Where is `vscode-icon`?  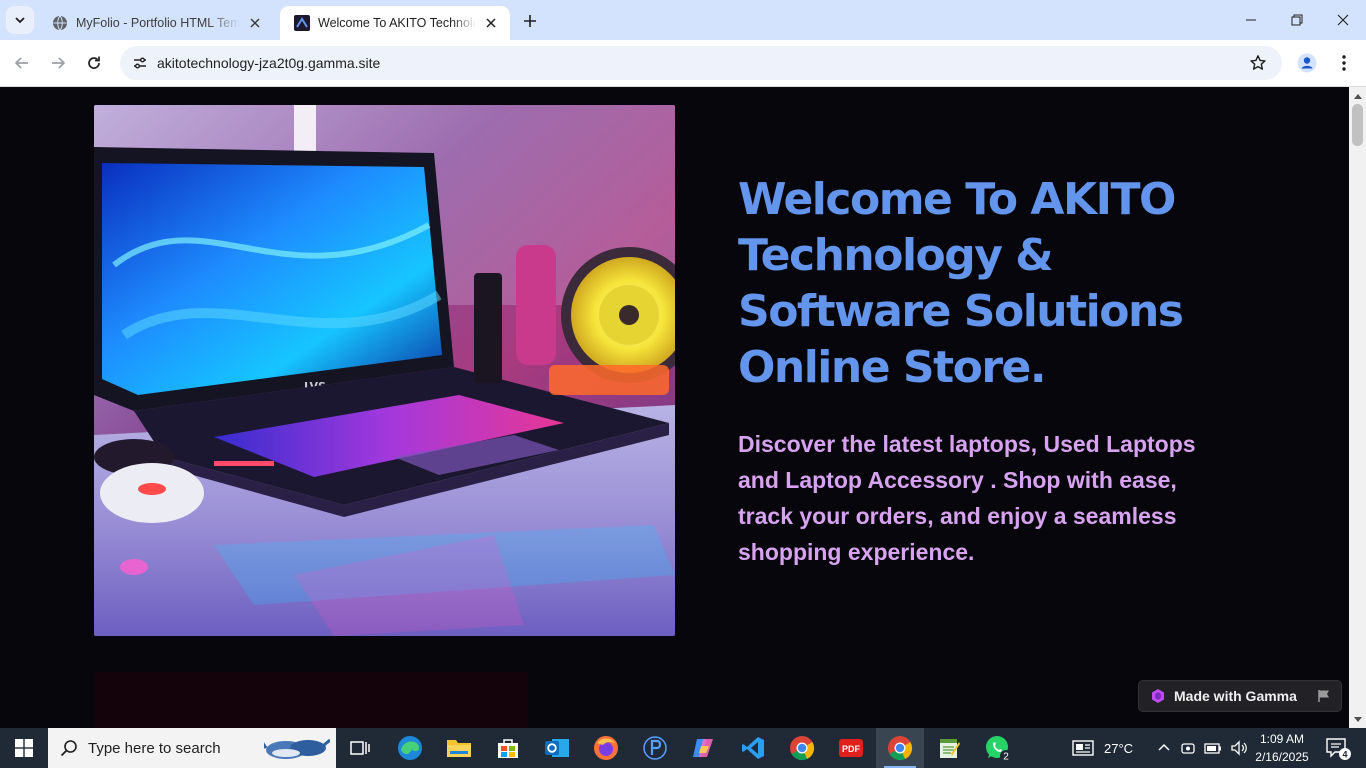
vscode-icon is located at coordinates (753, 748).